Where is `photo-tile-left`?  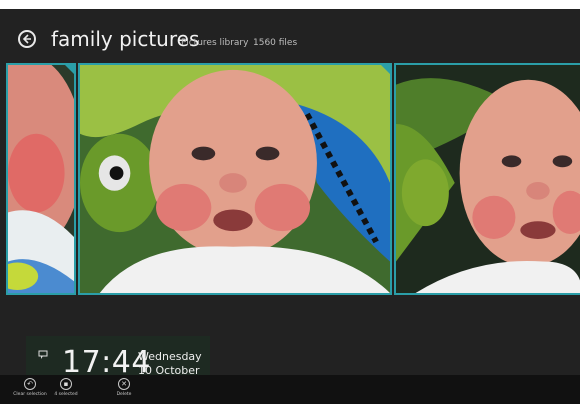
photo-tile-left is located at coordinates (41, 179).